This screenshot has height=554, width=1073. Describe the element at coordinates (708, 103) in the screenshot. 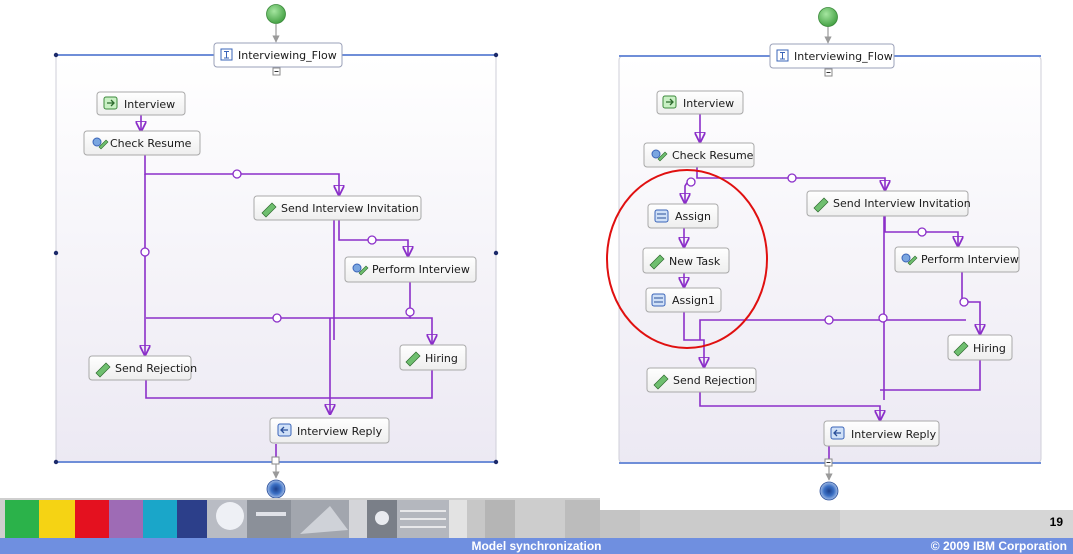

I see `right-label-interview: Interview` at that location.